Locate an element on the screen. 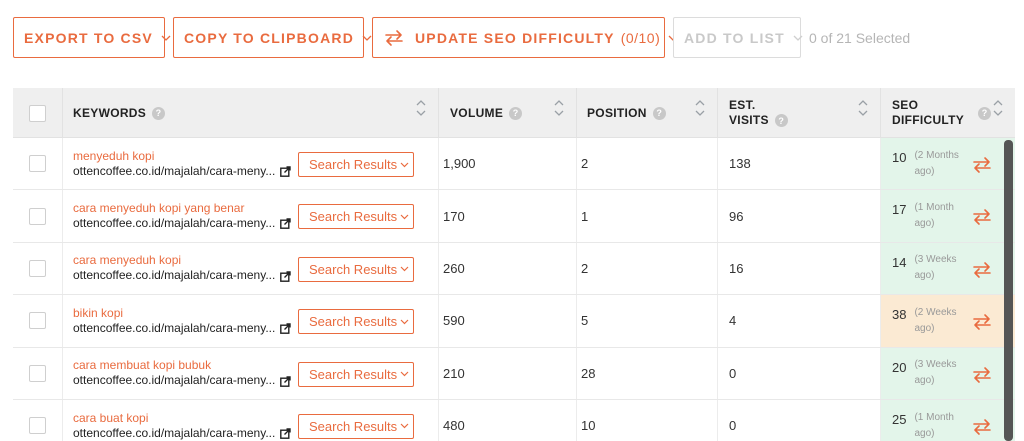  volume-cell: 480 is located at coordinates (508, 420).